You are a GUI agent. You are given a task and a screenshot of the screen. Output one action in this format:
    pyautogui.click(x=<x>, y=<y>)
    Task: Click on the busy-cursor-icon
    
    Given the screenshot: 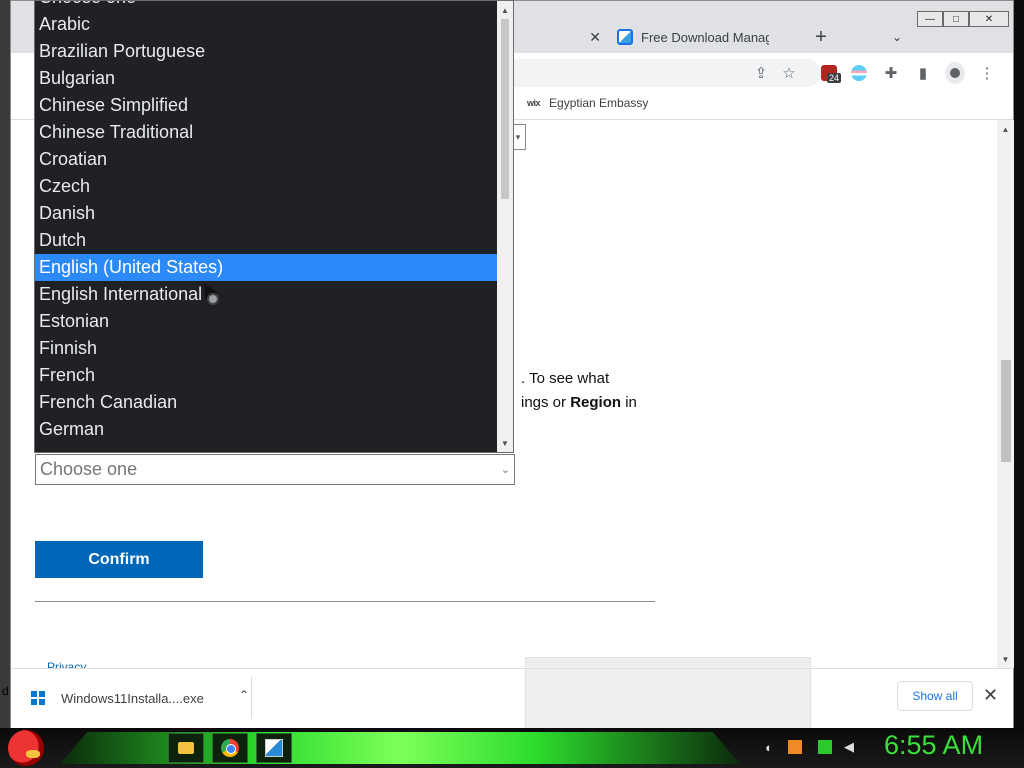 What is the action you would take?
    pyautogui.click(x=213, y=299)
    